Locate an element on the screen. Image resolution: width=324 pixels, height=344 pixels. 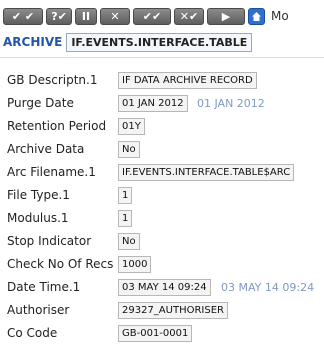
mode-label: Mo is located at coordinates (280, 16).